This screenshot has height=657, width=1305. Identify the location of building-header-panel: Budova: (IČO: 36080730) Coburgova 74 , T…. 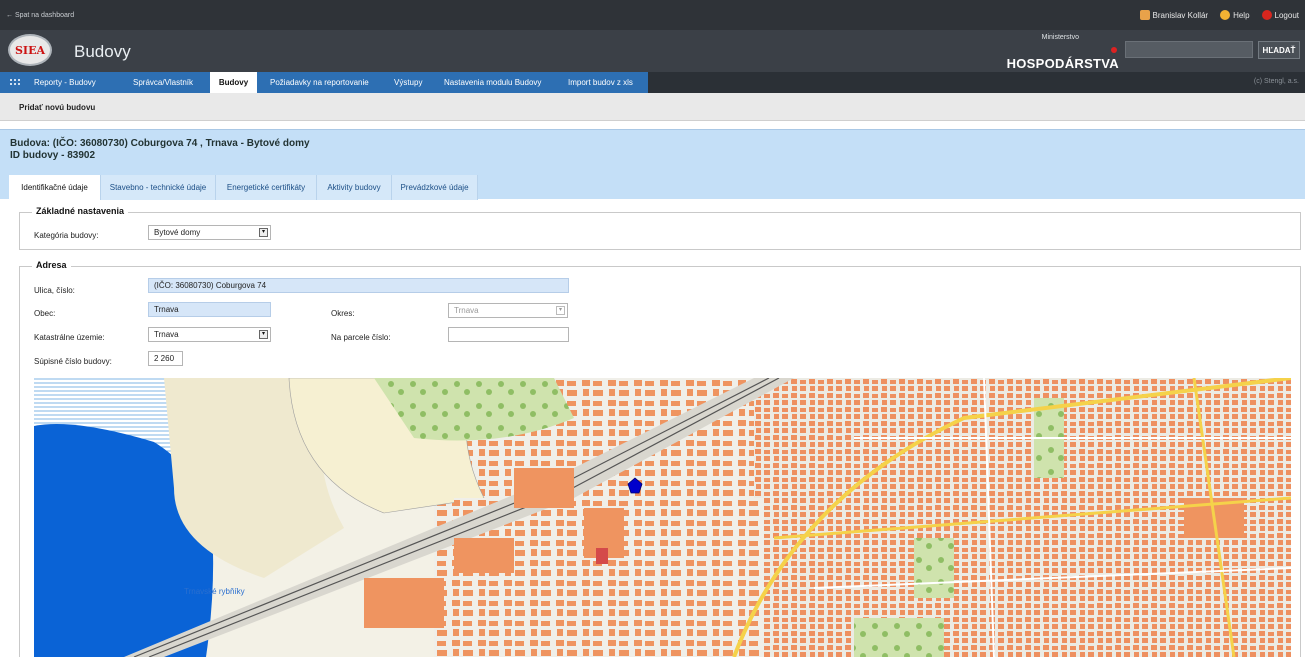
(652, 164).